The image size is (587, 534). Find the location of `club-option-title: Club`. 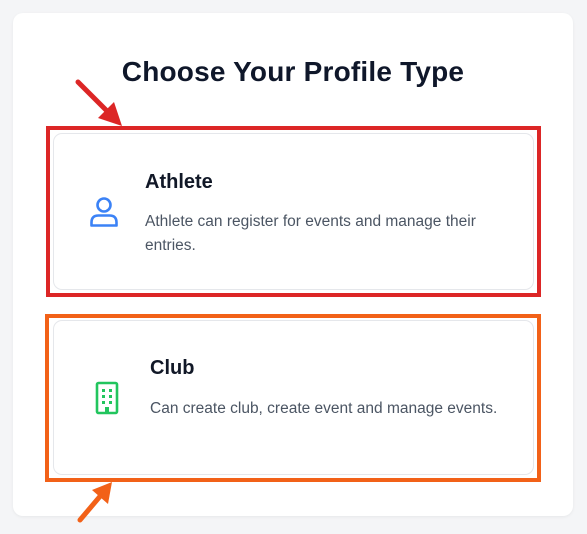

club-option-title: Club is located at coordinates (172, 368).